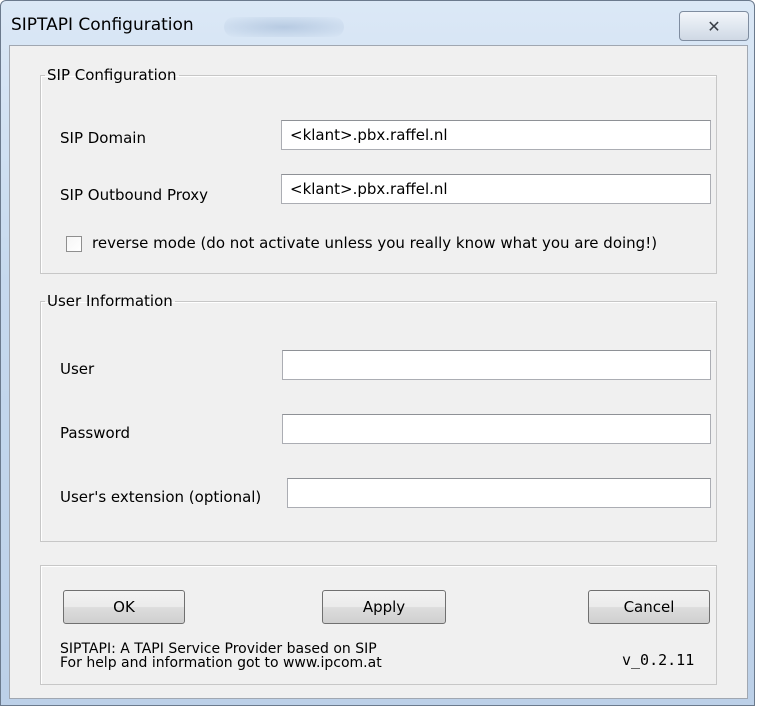 The height and width of the screenshot is (709, 757). I want to click on sip-outbound-proxy-label: SIP Outbound Proxy, so click(134, 195).